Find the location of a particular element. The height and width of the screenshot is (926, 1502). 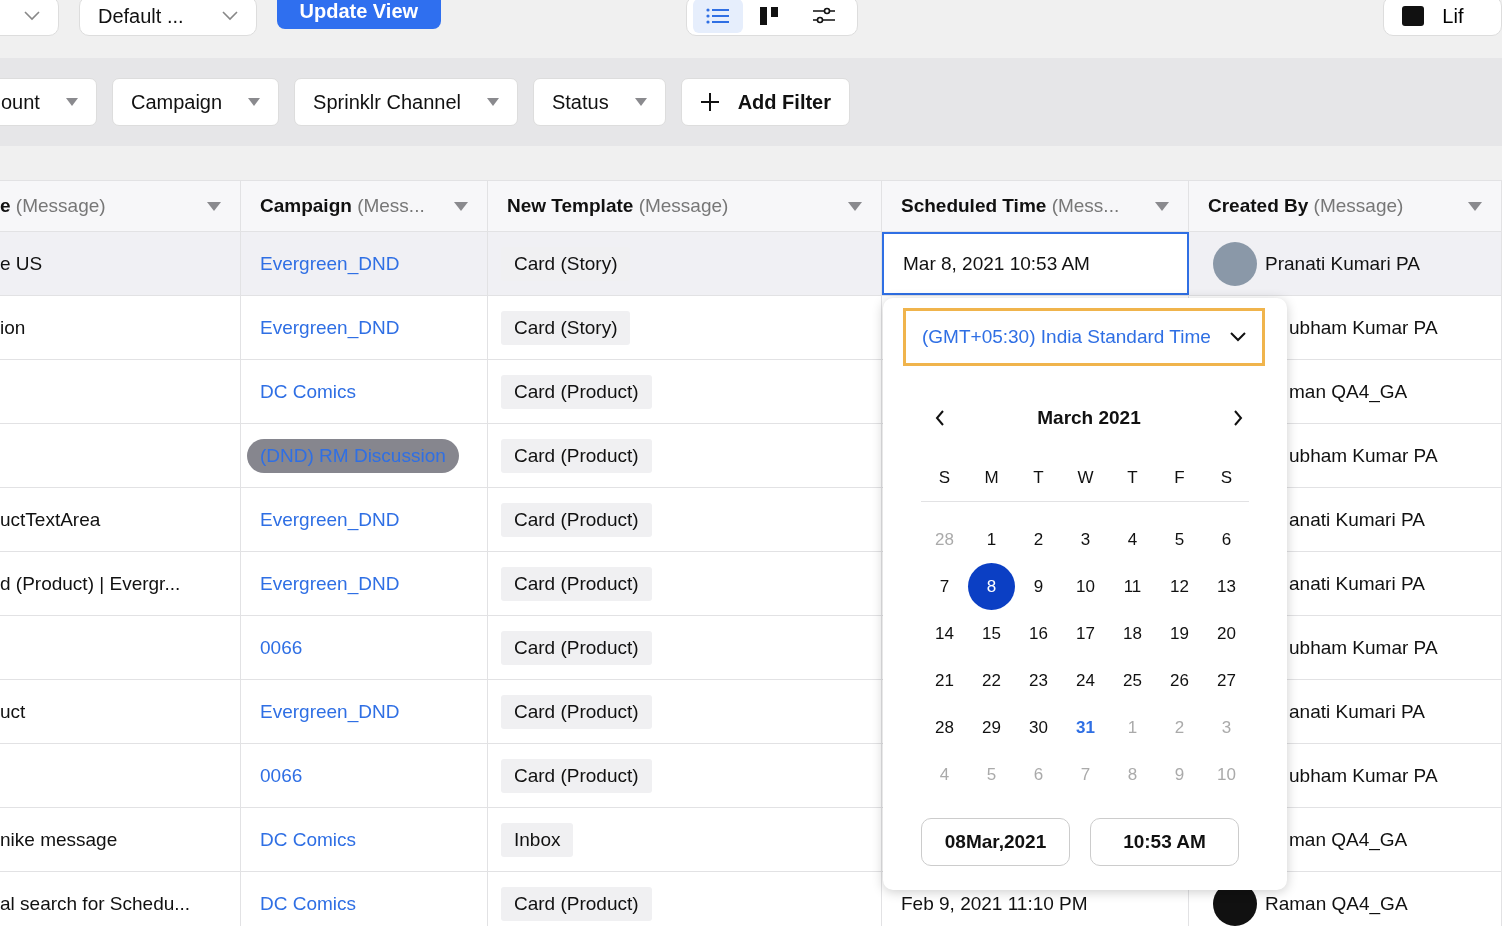

message-name: uctTextArea is located at coordinates (50, 519).